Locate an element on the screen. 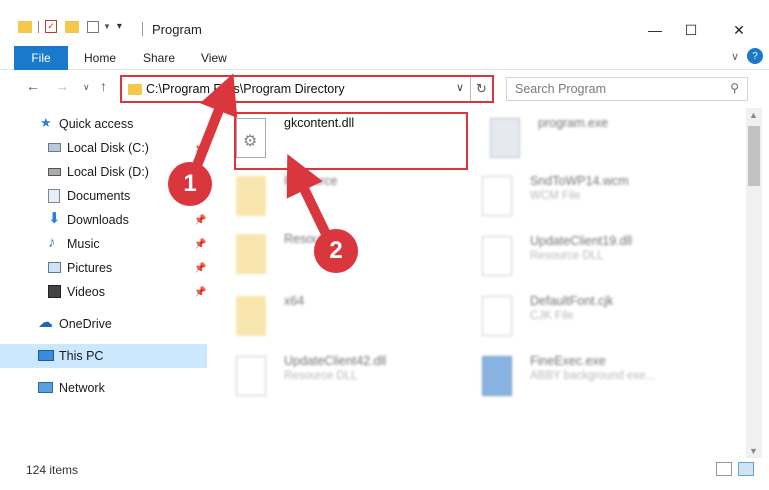 Image resolution: width=769 pixels, height=490 pixels. sidebar-item-label: Quick access is located at coordinates (96, 124).